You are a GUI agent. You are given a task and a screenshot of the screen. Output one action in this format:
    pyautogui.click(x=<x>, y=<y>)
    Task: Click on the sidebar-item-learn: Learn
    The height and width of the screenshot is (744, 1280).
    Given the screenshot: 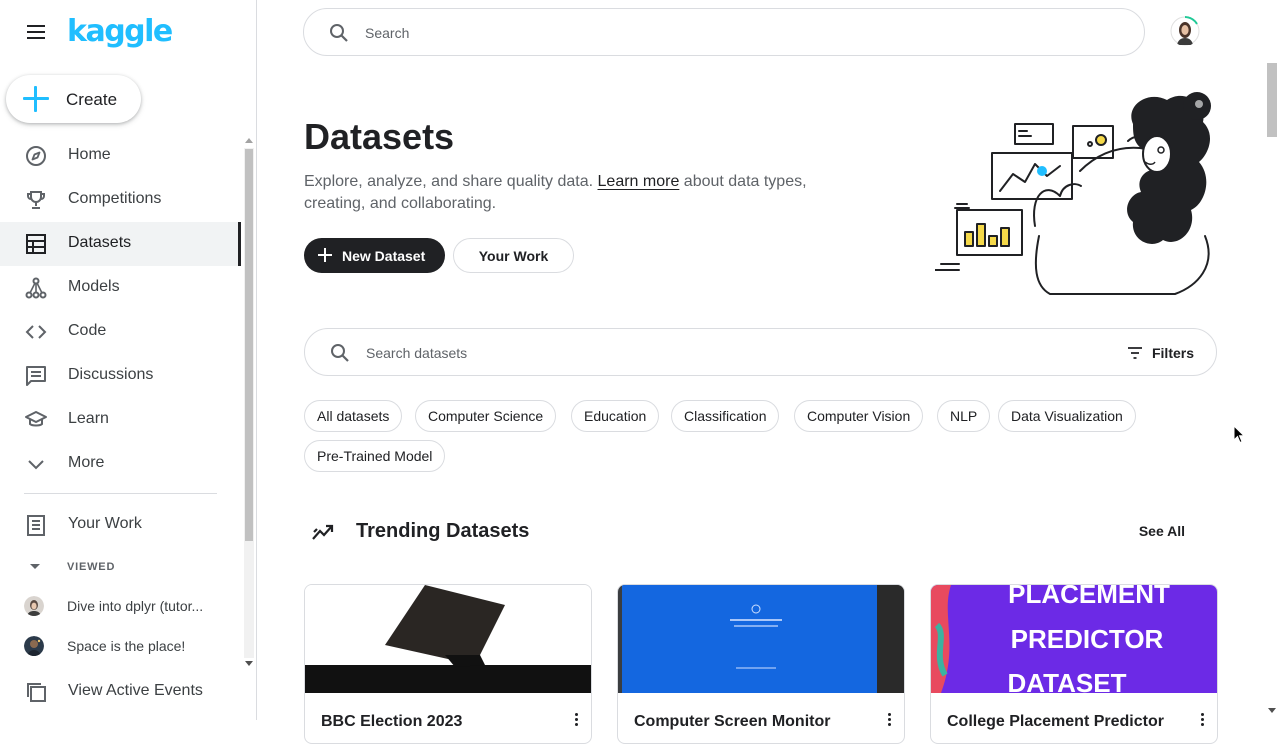 What is the action you would take?
    pyautogui.click(x=120, y=420)
    